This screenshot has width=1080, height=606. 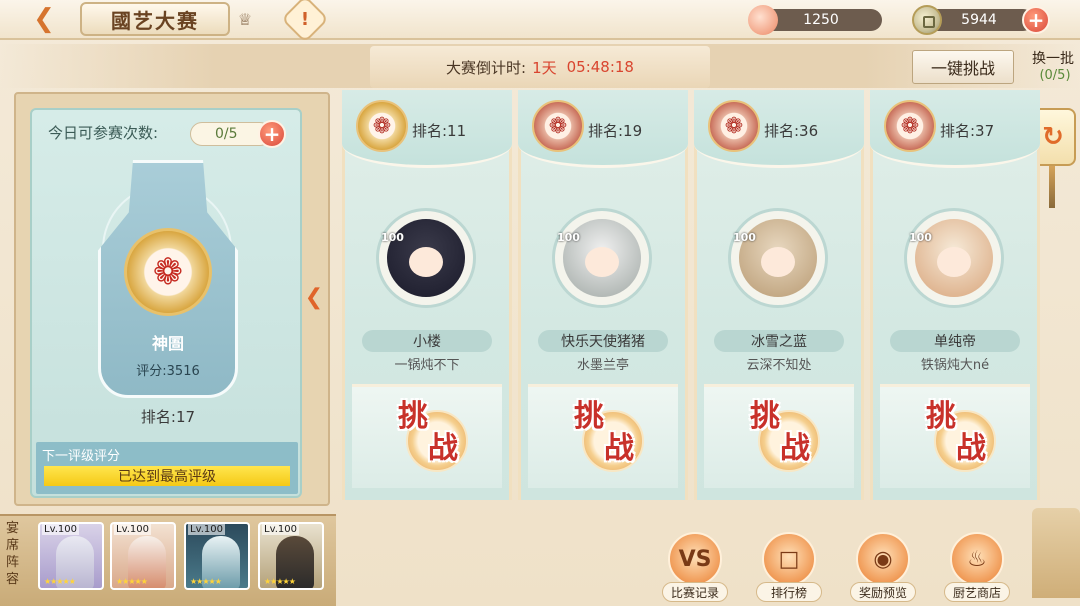 I want to click on opponent-name: 小楼, so click(x=427, y=341).